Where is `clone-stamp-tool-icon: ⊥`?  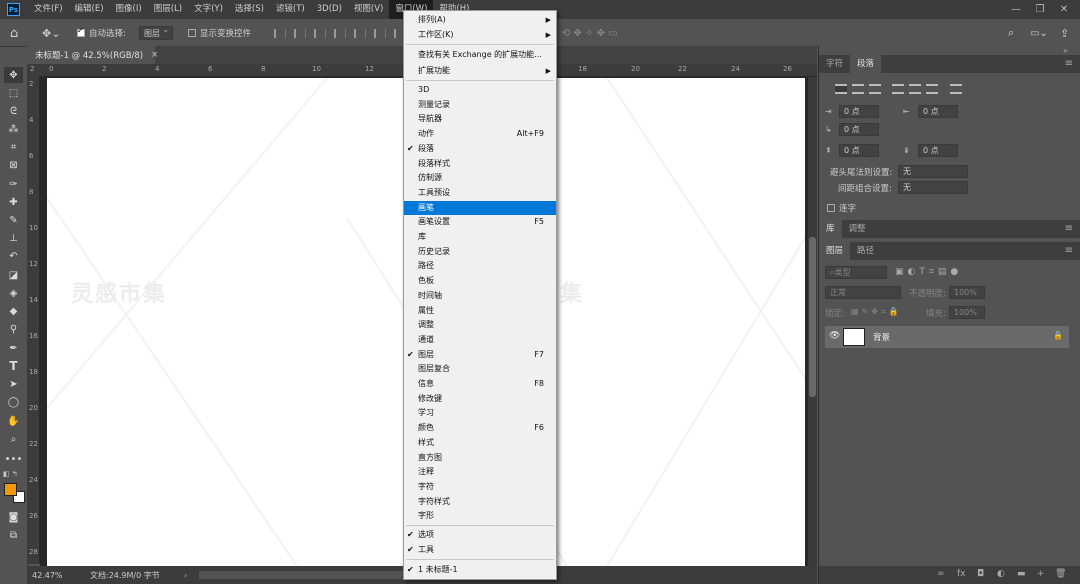 clone-stamp-tool-icon: ⊥ is located at coordinates (13, 238).